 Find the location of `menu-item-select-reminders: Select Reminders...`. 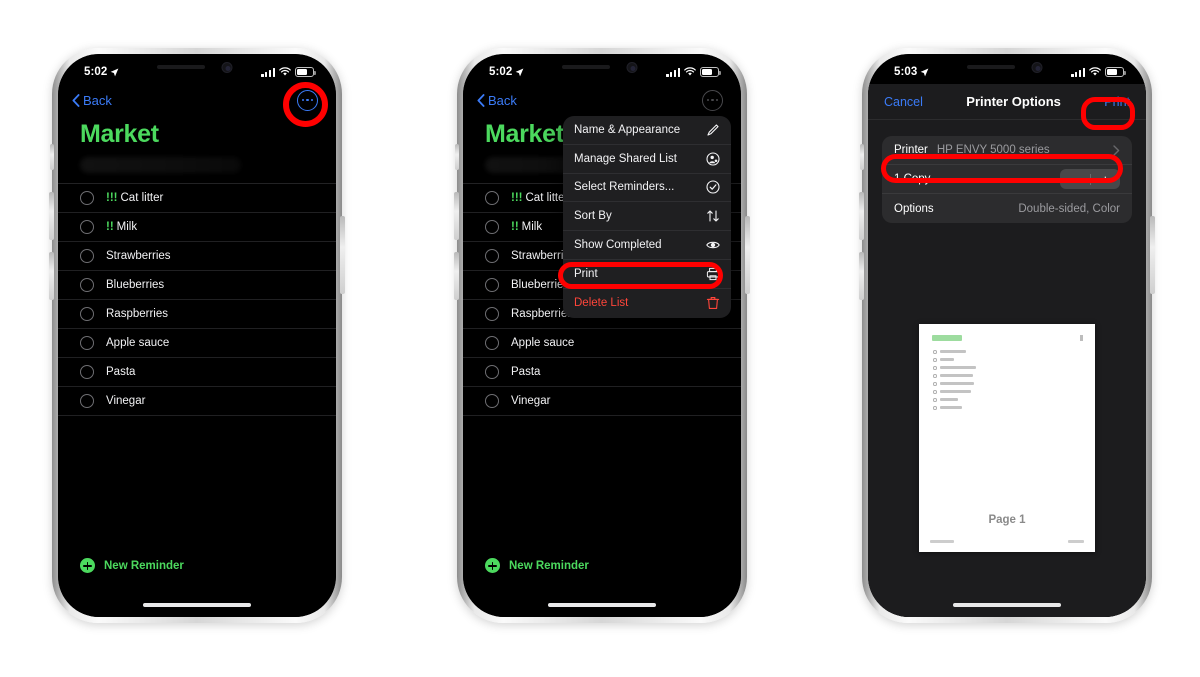

menu-item-select-reminders: Select Reminders... is located at coordinates (647, 188).